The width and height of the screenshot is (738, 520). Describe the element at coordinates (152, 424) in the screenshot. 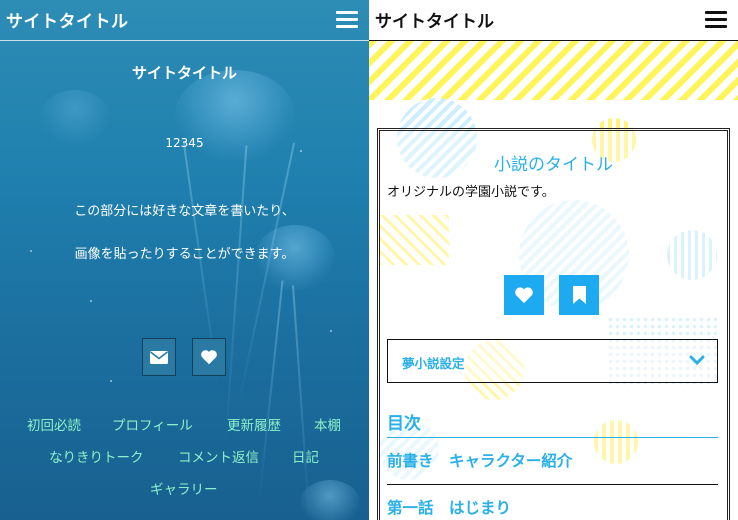

I see `nav-link-profile: プロフィール` at that location.